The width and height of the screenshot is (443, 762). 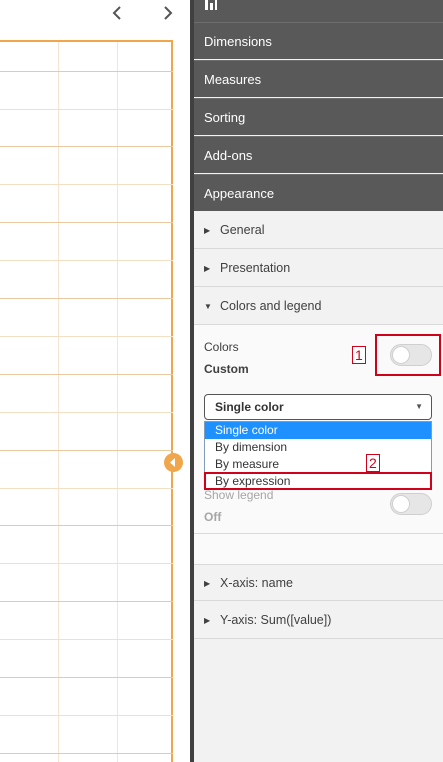 I want to click on show-legend-value: Off, so click(x=213, y=517).